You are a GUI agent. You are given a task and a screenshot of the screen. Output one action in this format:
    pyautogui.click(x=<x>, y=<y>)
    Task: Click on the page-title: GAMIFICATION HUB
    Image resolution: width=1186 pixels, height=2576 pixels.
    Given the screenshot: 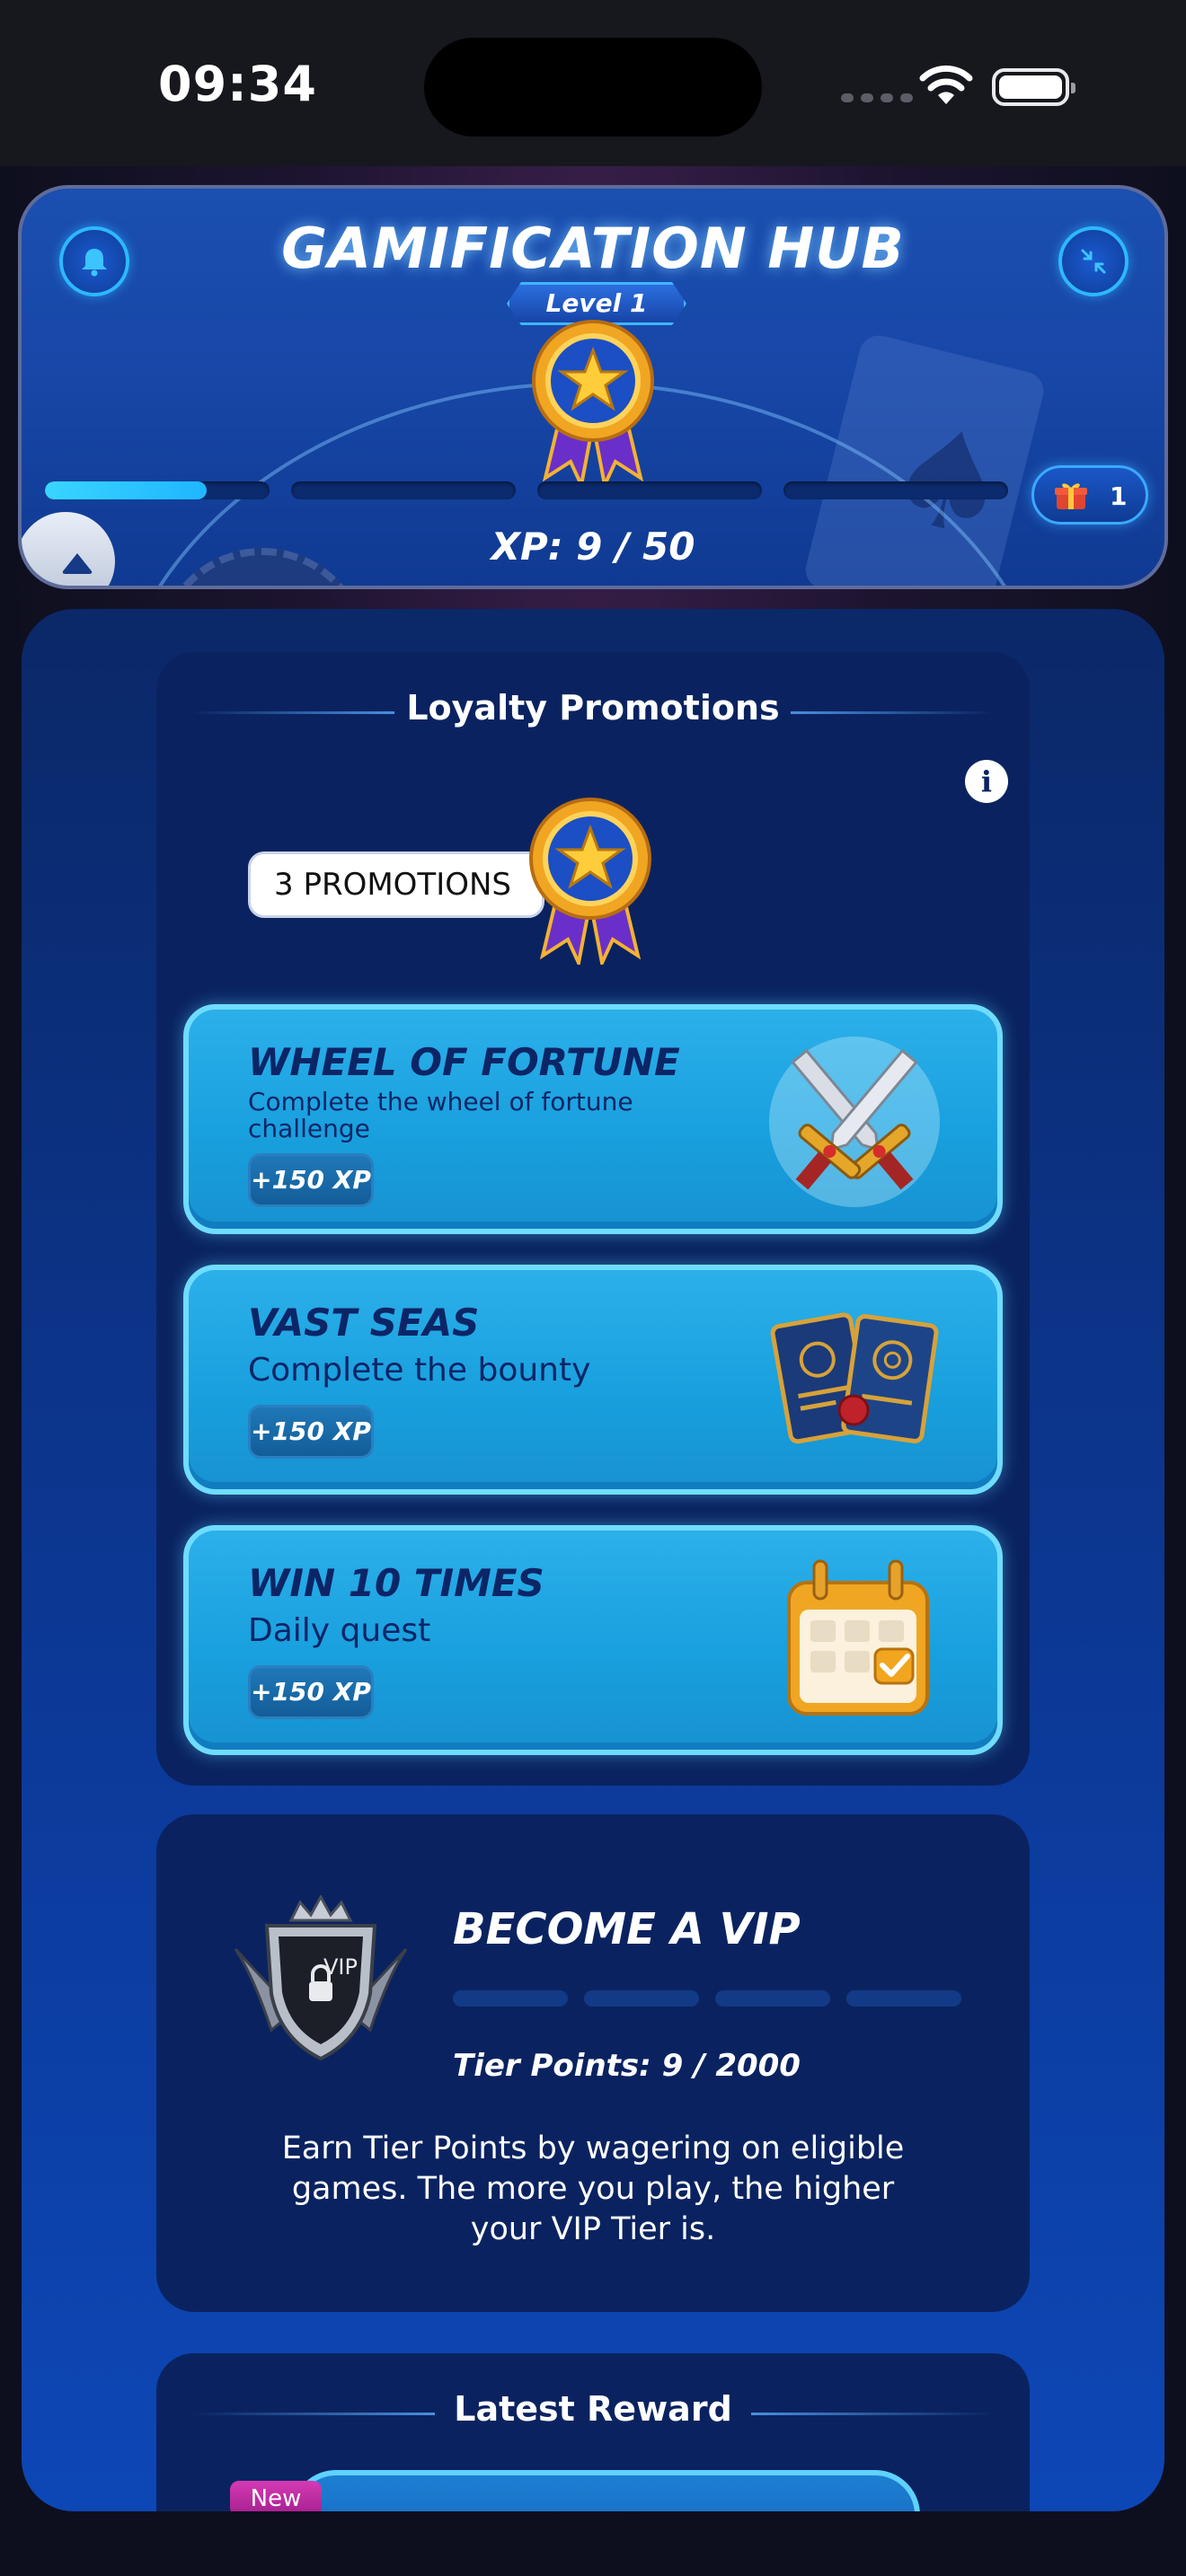 What is the action you would take?
    pyautogui.click(x=593, y=248)
    